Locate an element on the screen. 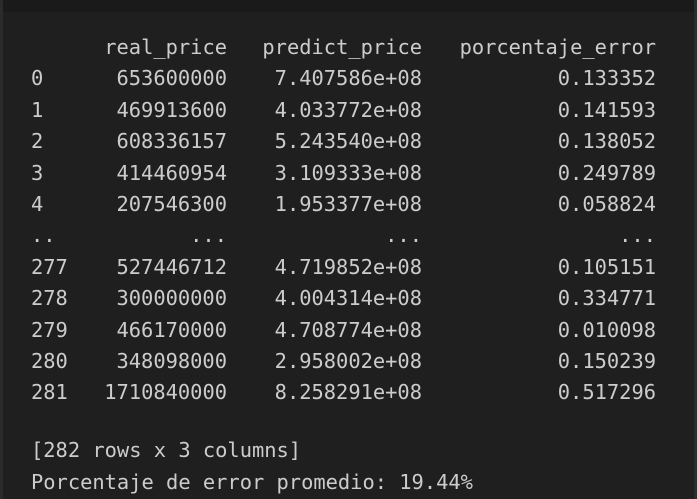 The width and height of the screenshot is (697, 499). table-row: 3 414460954 3.109333e+08 0.249789 is located at coordinates (343, 173).